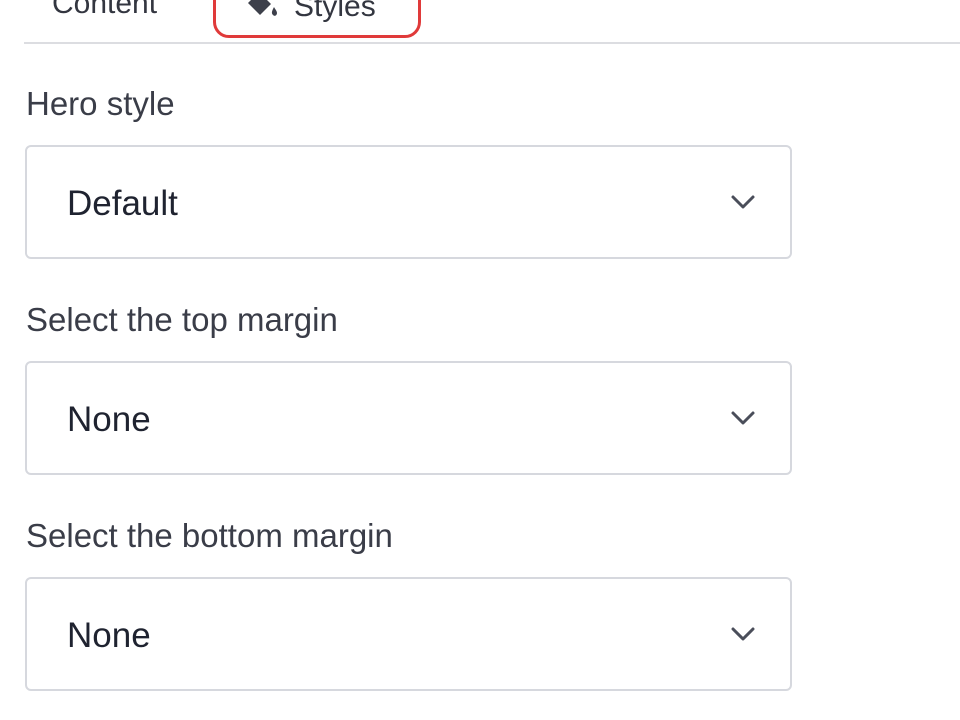  I want to click on tab-styles-label: Styles, so click(335, 11).